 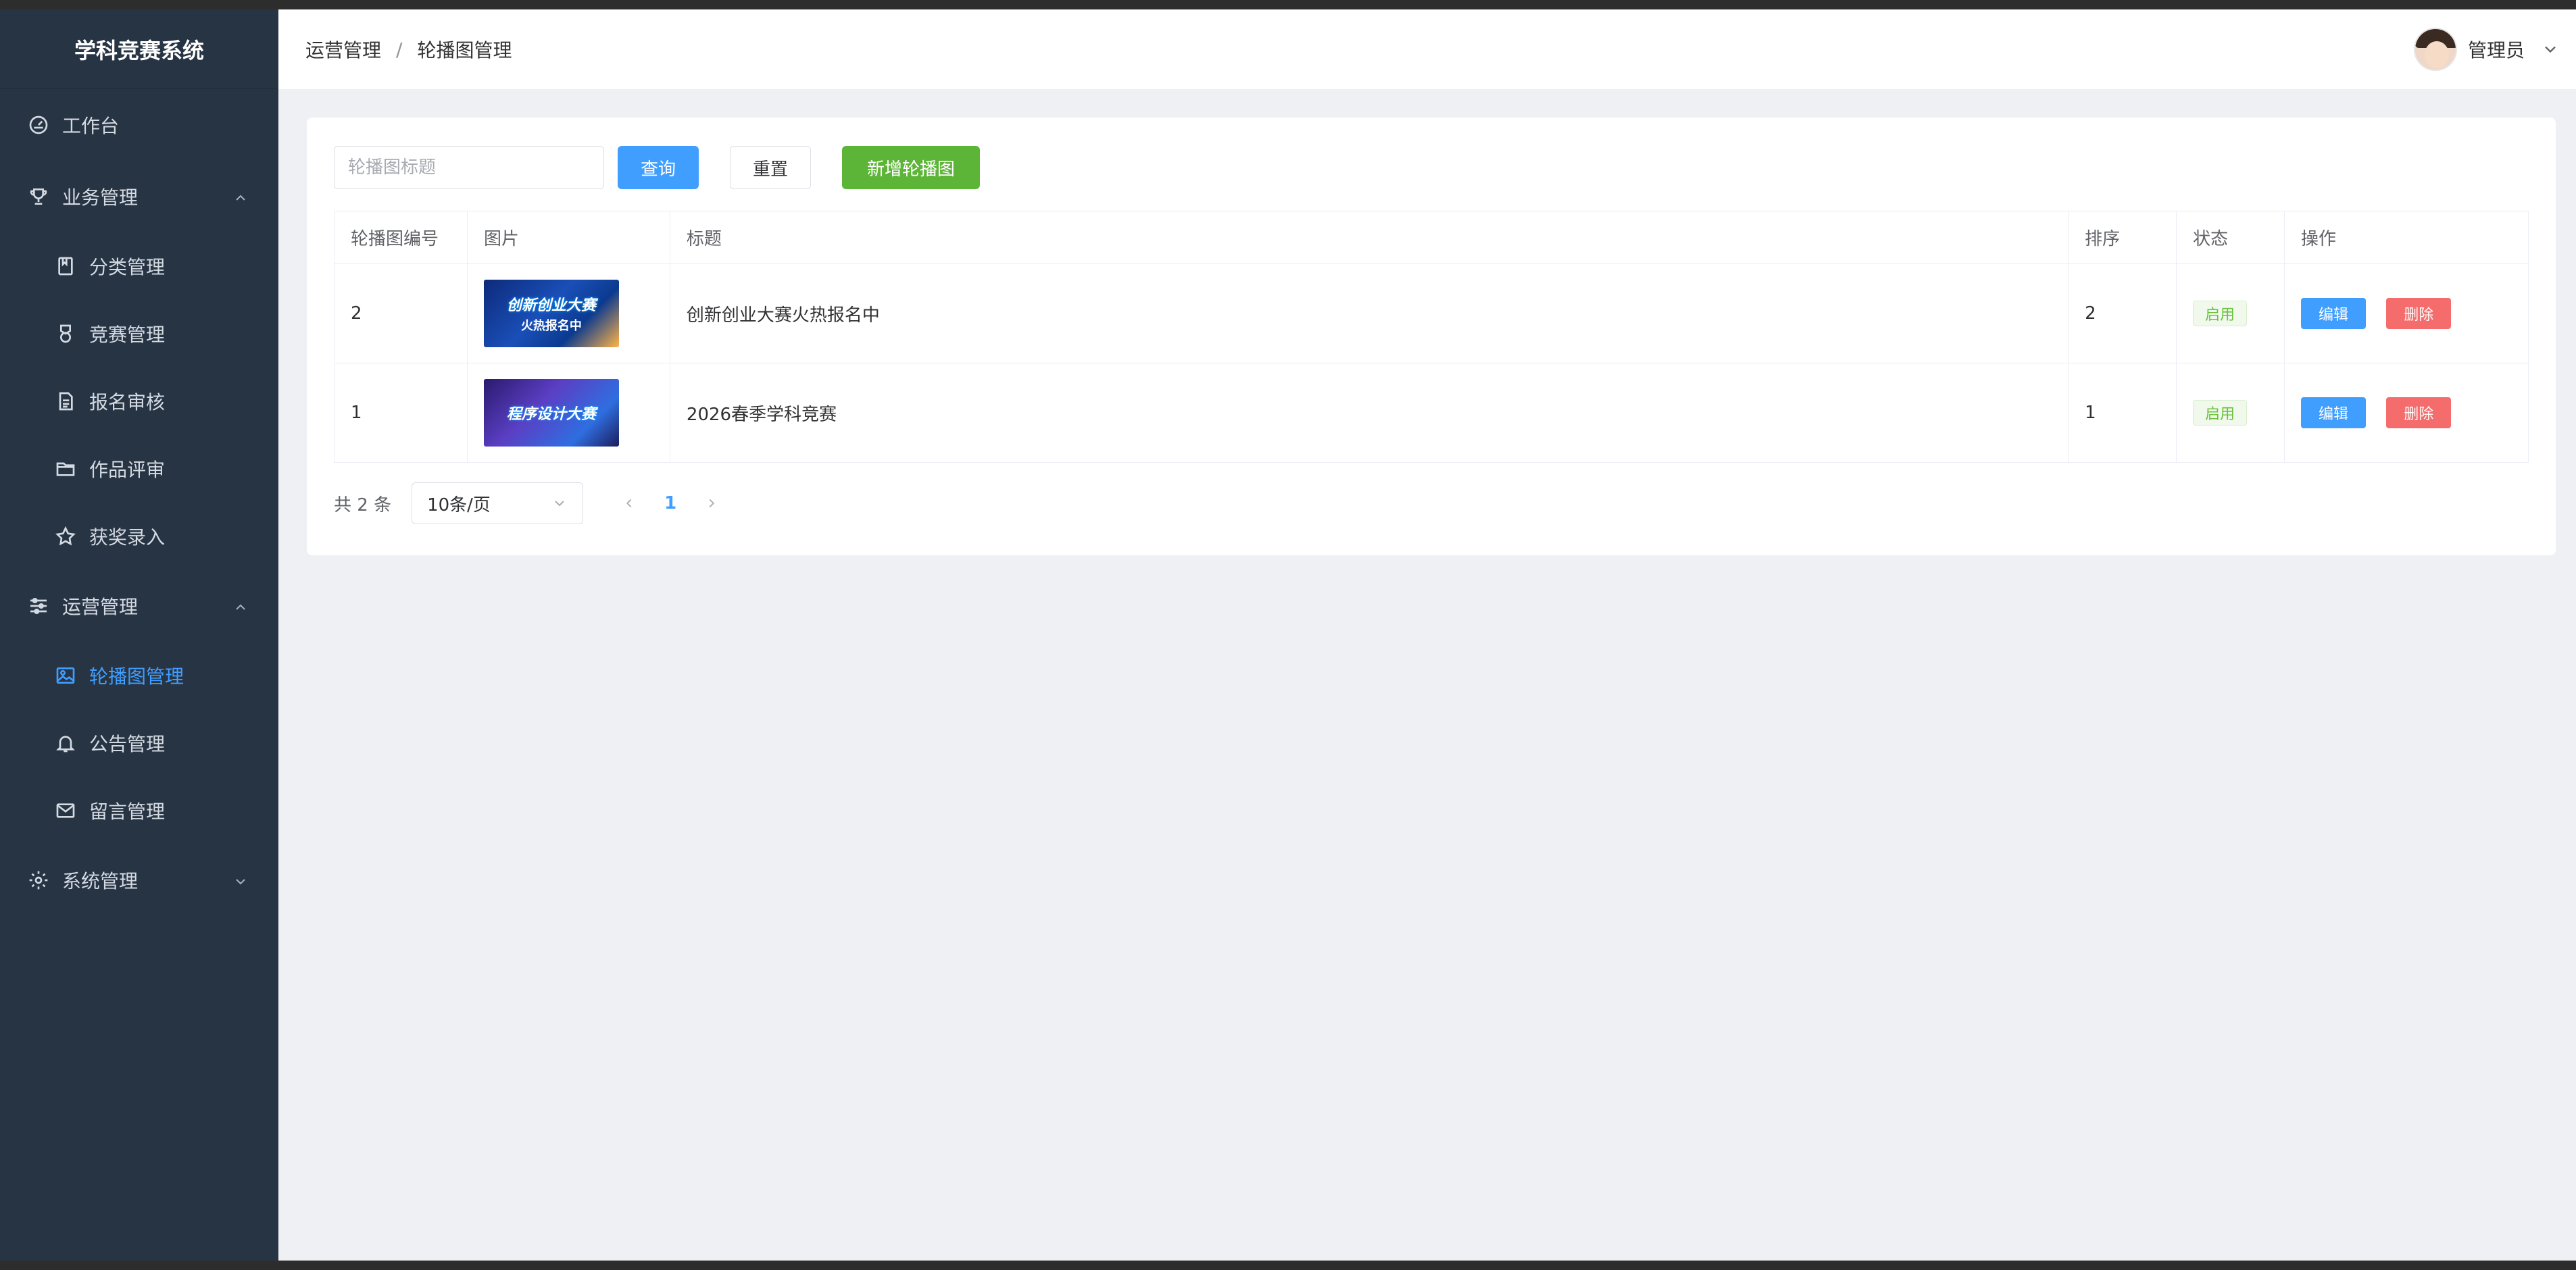 I want to click on page-number-current: 1, so click(x=670, y=503).